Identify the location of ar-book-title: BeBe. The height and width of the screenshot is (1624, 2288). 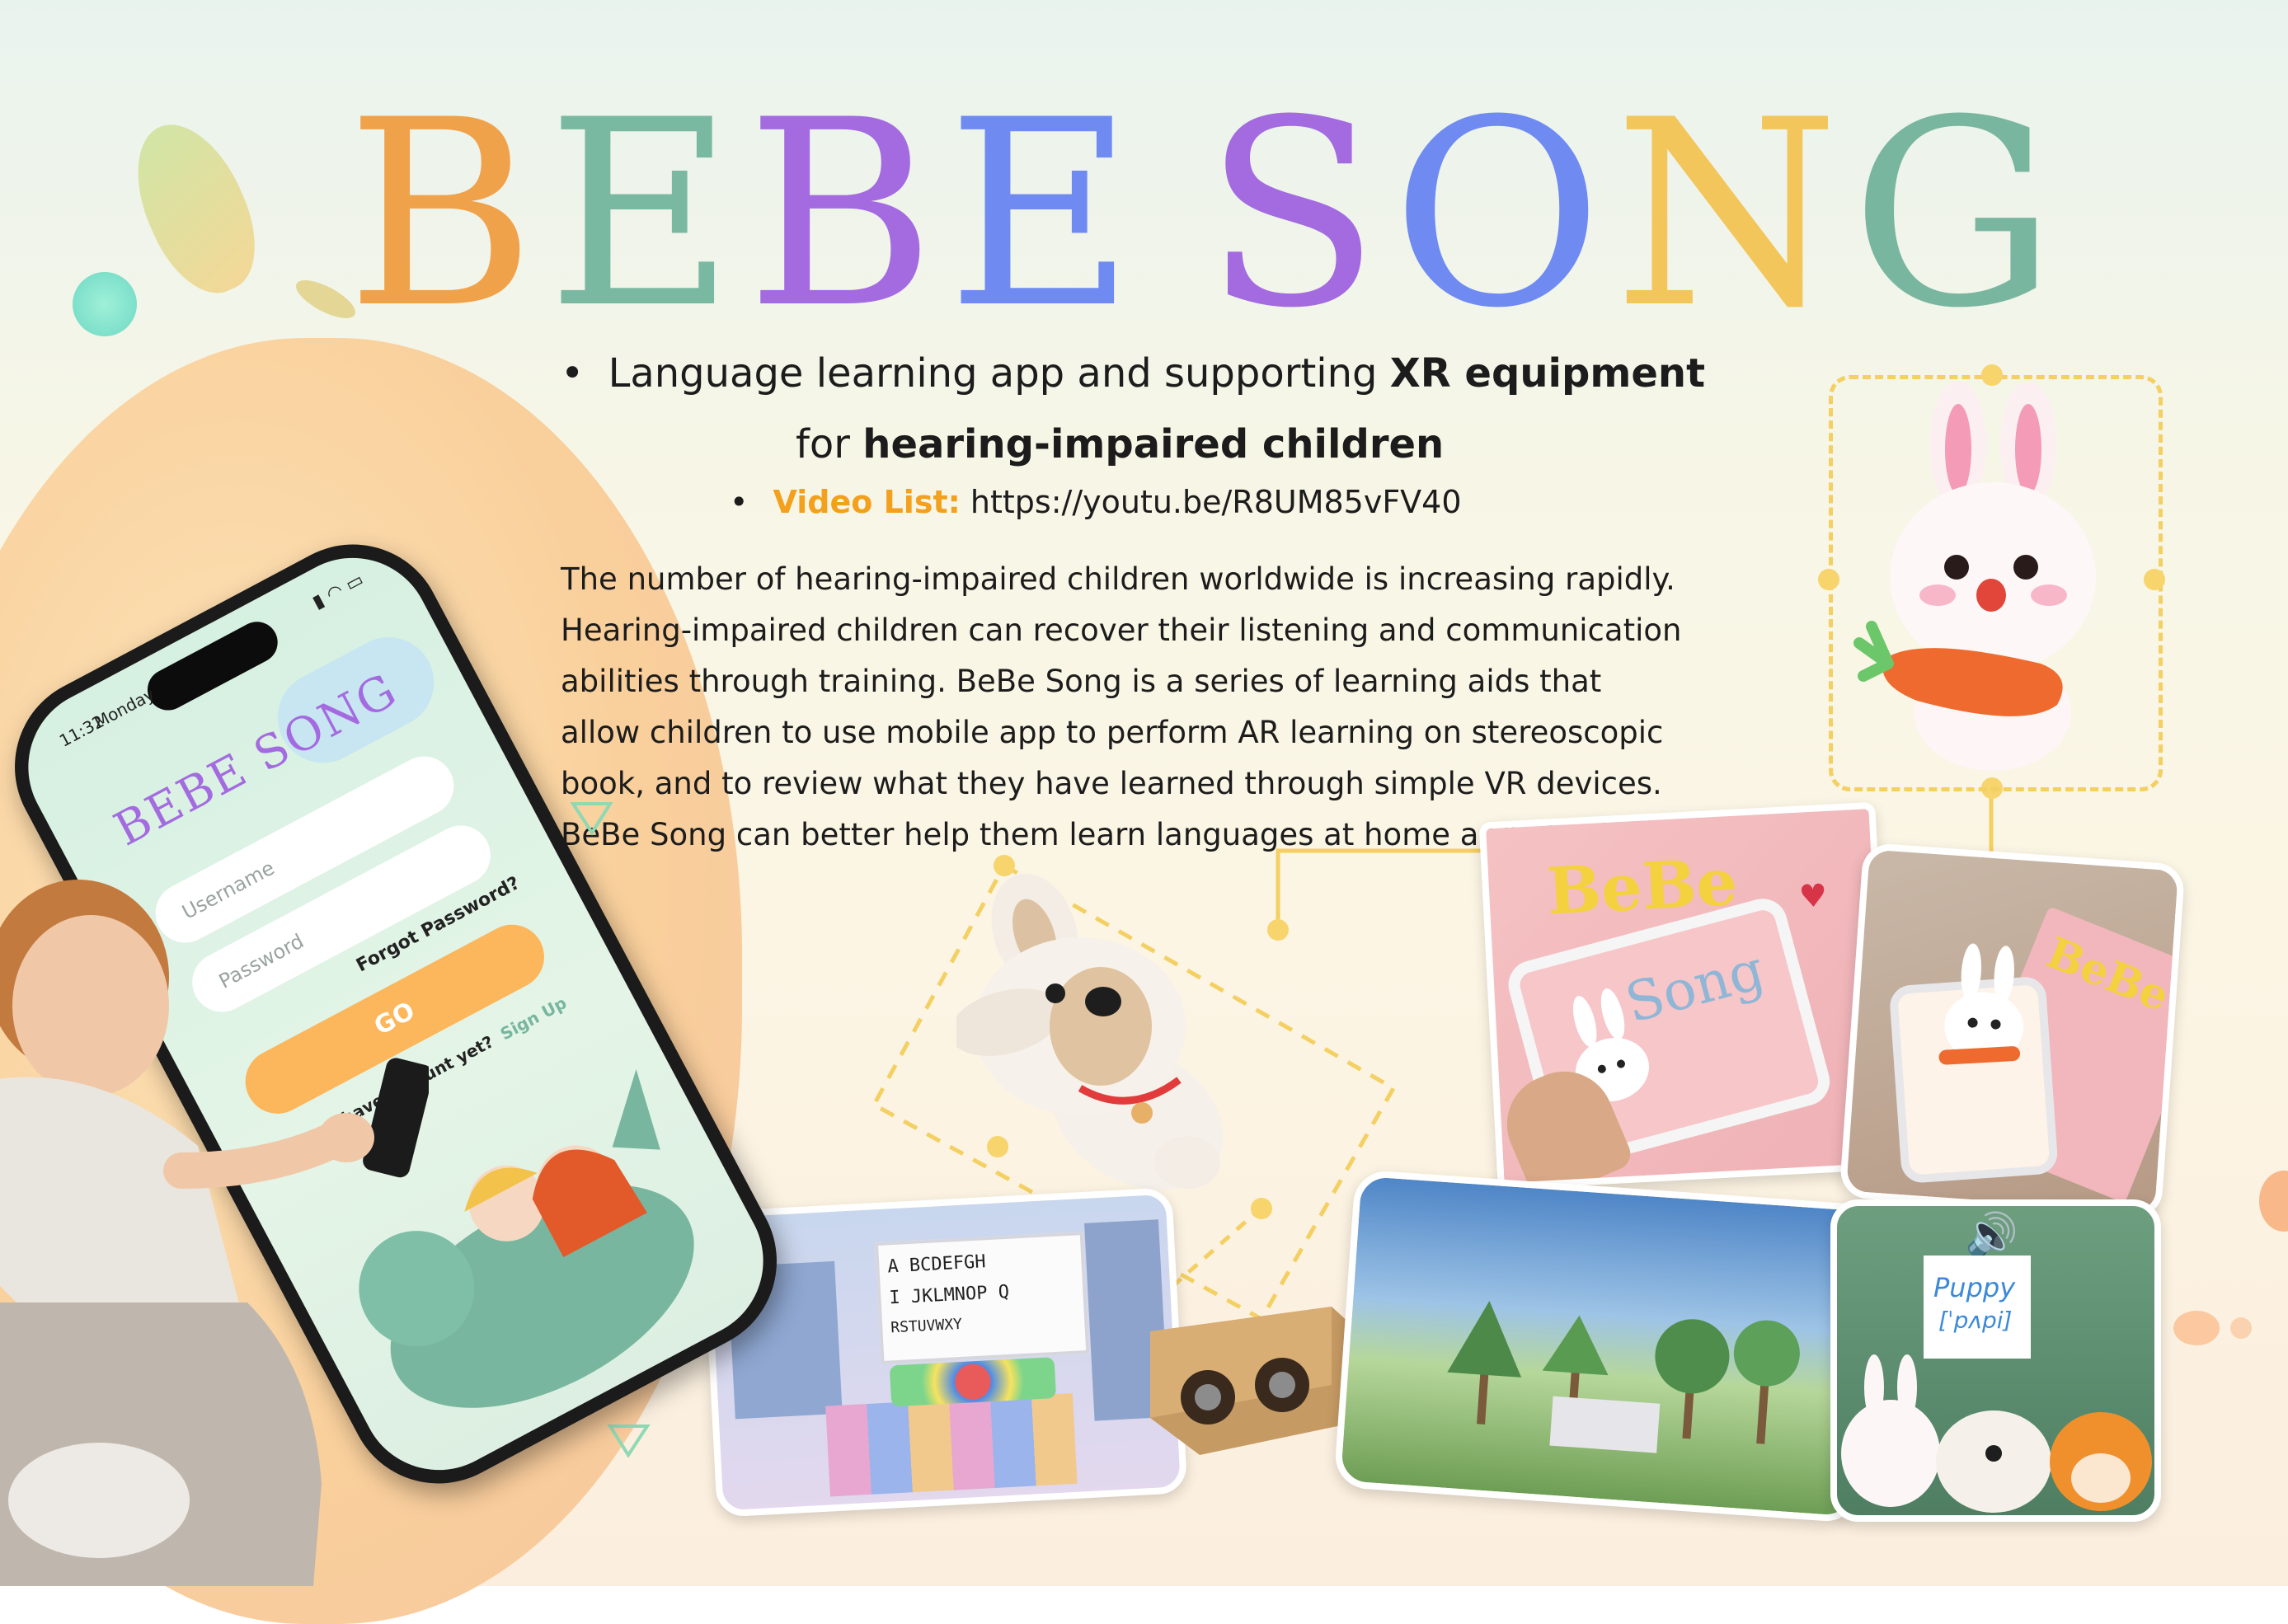
(2108, 974).